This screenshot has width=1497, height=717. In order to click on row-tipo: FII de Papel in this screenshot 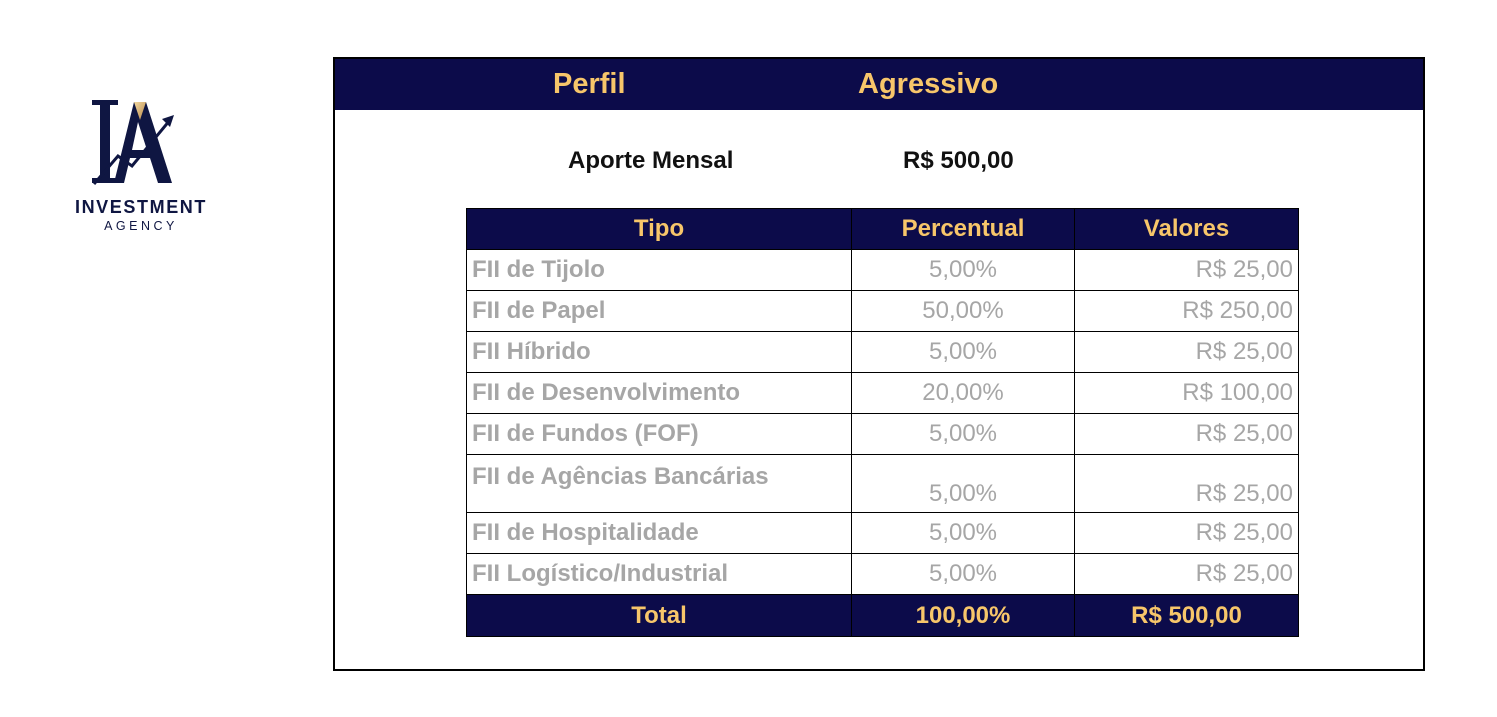, I will do `click(659, 311)`.